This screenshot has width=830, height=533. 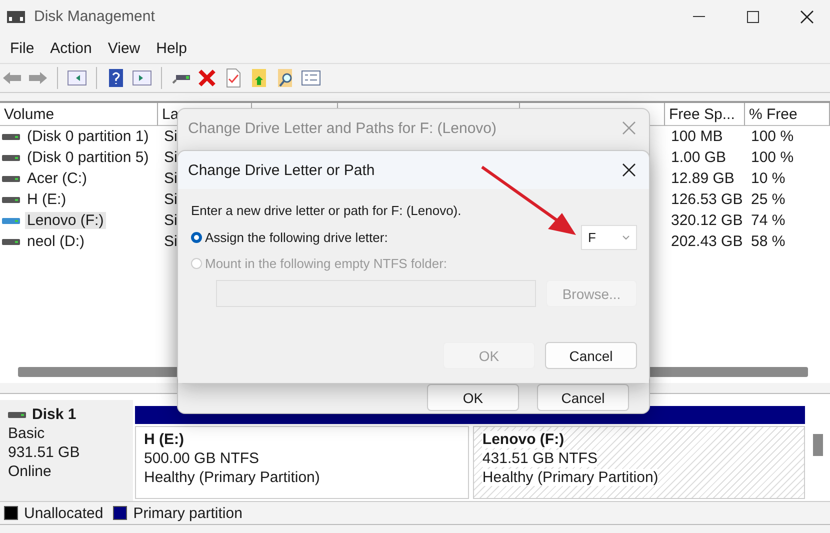 I want to click on dialog-title: Change Drive Letter or Path, so click(x=281, y=170).